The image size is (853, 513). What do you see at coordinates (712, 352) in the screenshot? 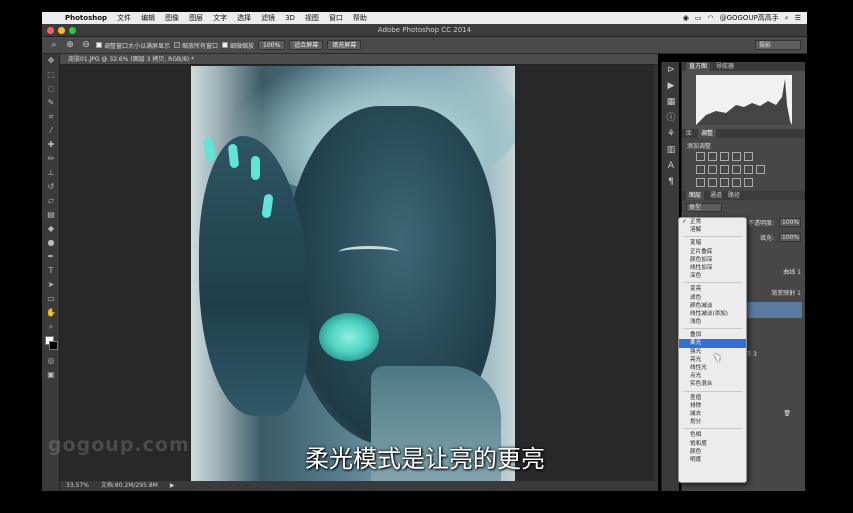
I see `blend-hard-light: 强光` at bounding box center [712, 352].